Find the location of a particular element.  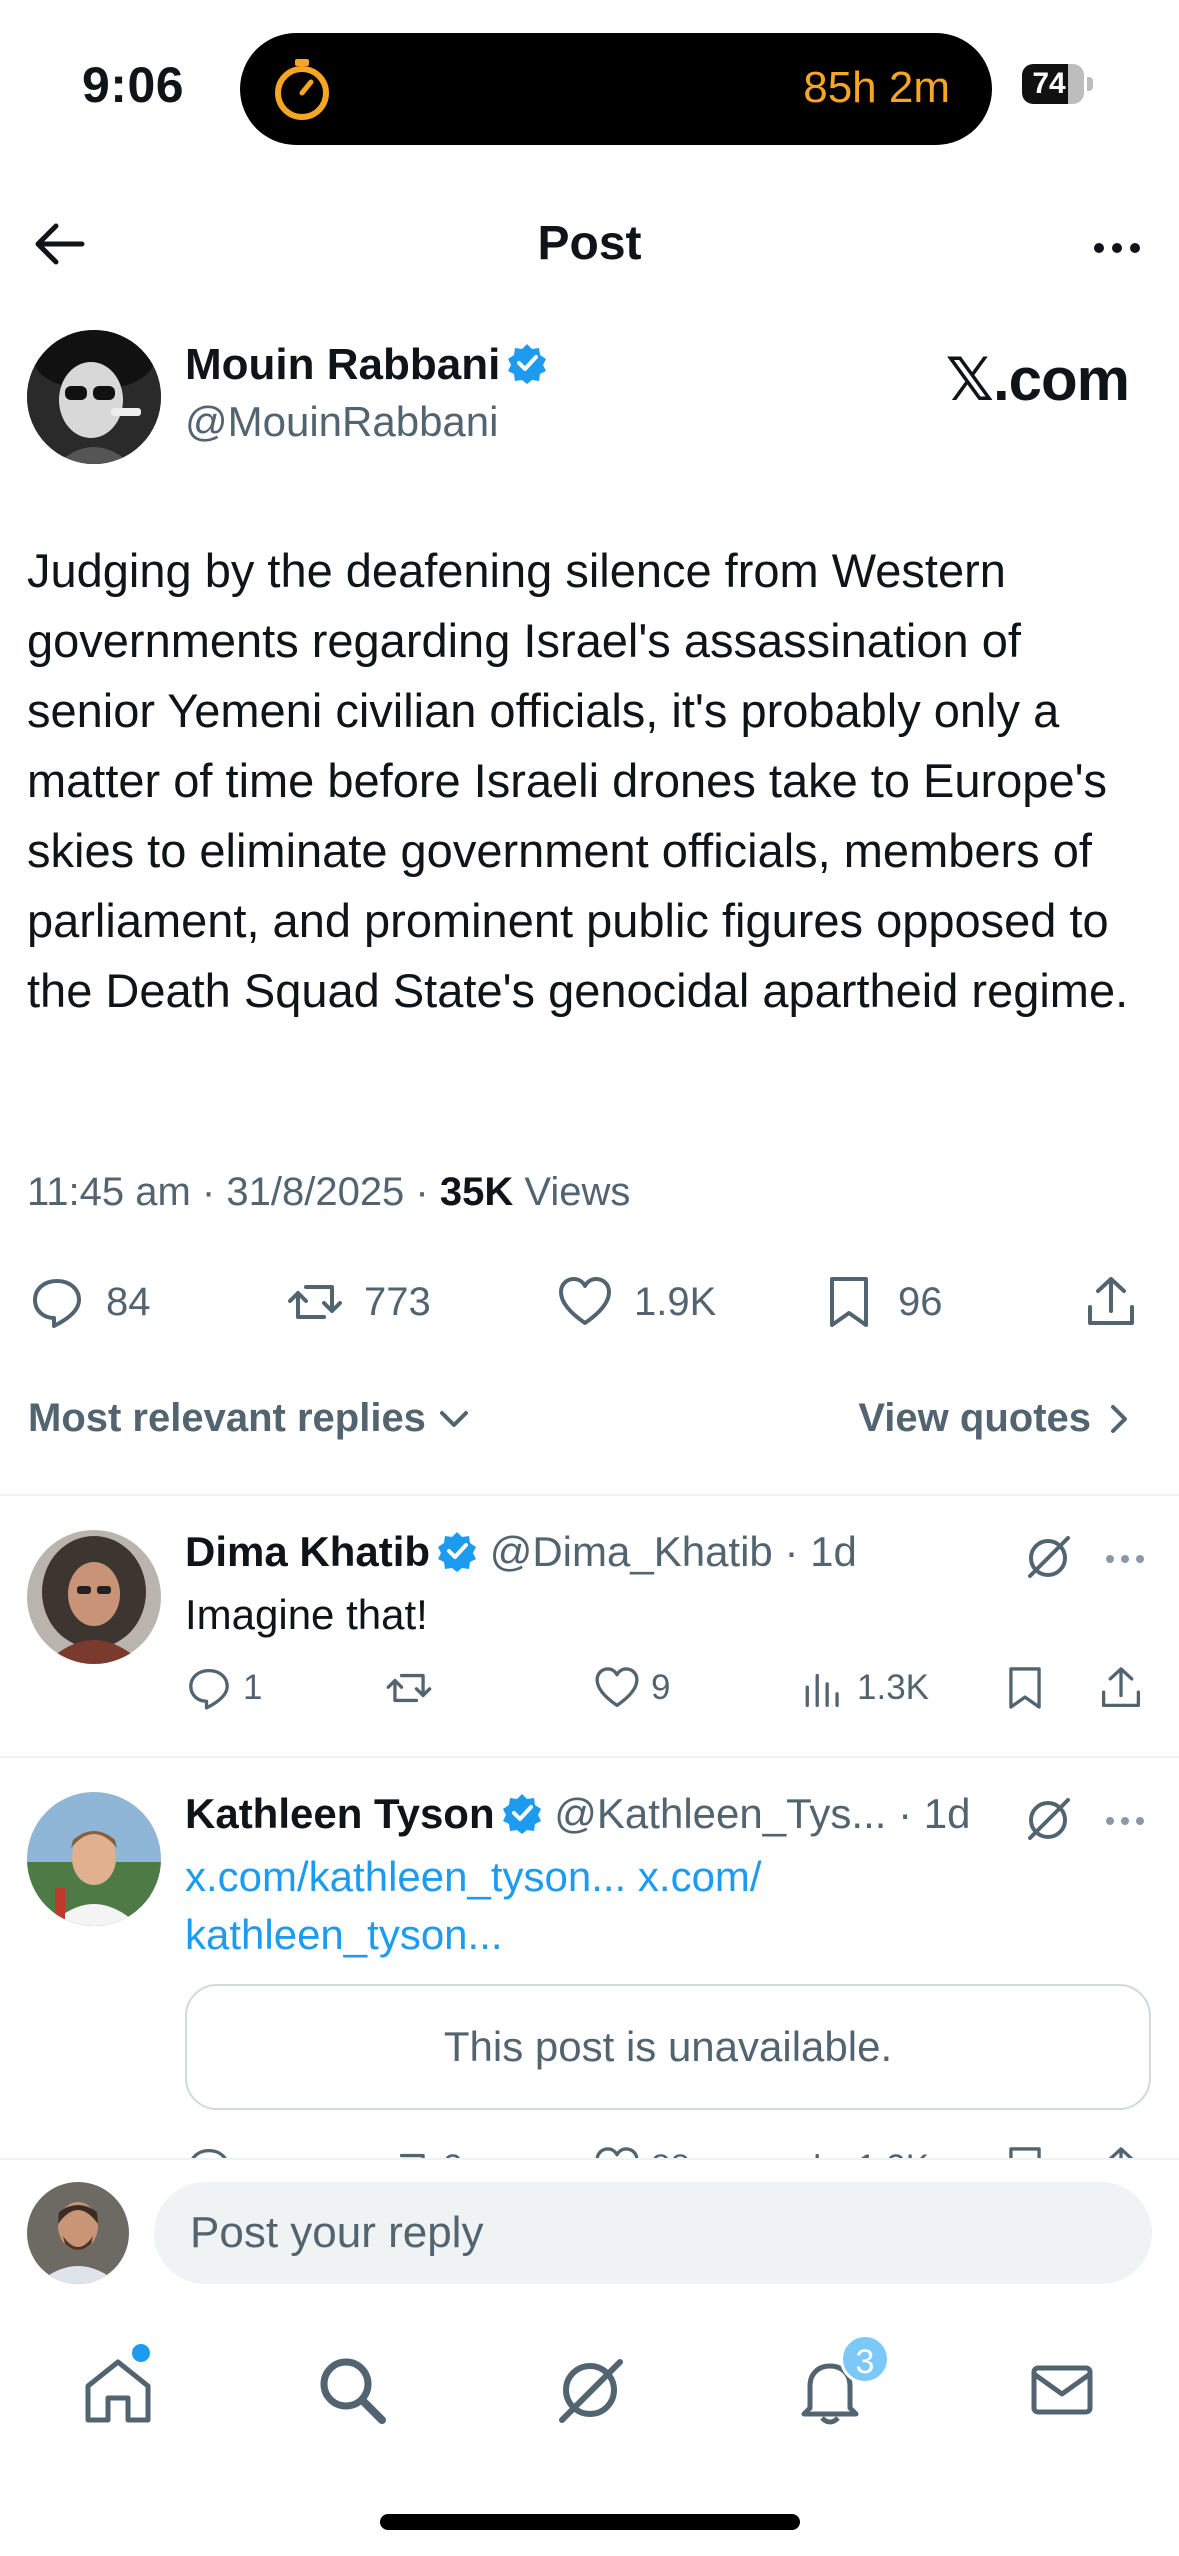

reply-button is located at coordinates (214, 2148).